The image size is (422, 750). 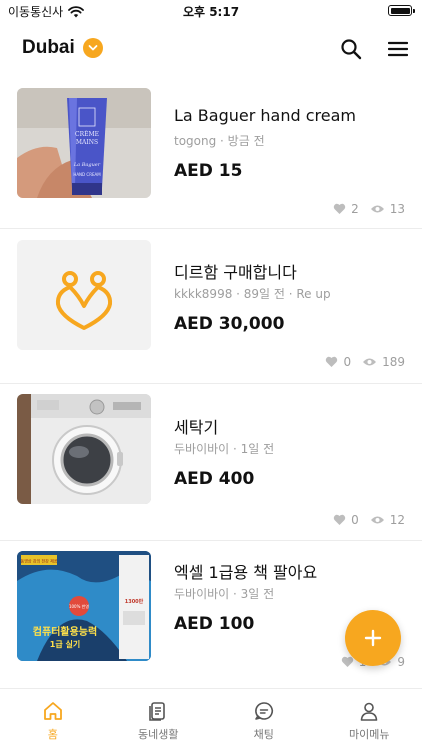 I want to click on listing-title: La Baguer hand cream, so click(x=265, y=115).